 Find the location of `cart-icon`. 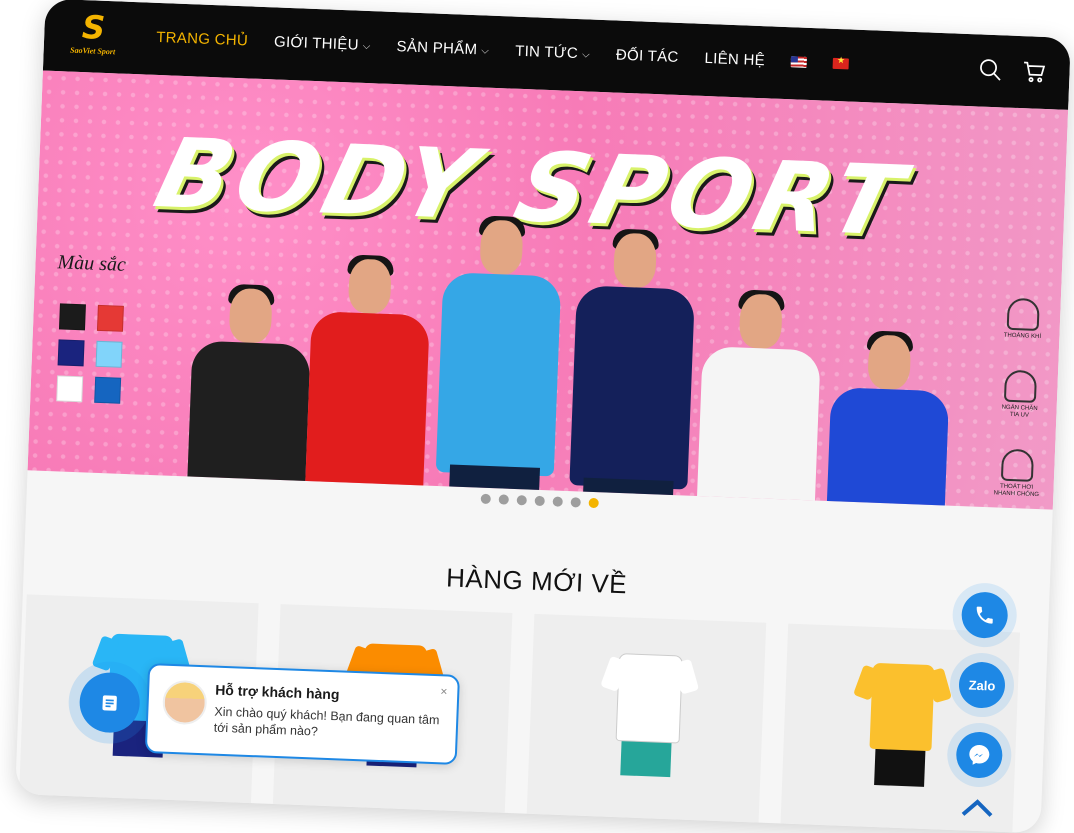

cart-icon is located at coordinates (1034, 71).